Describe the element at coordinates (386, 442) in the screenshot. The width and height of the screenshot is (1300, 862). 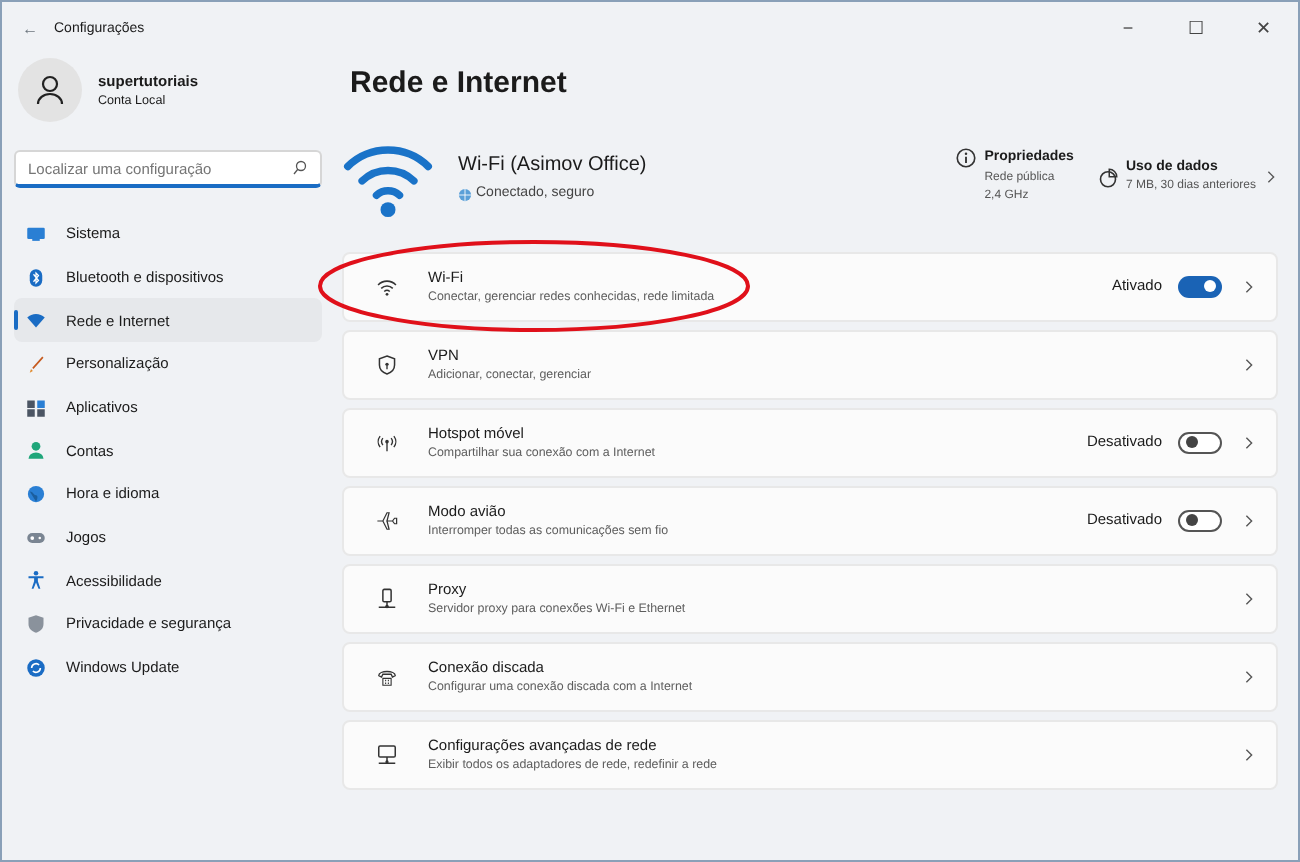
I see `hotspot-icon` at that location.